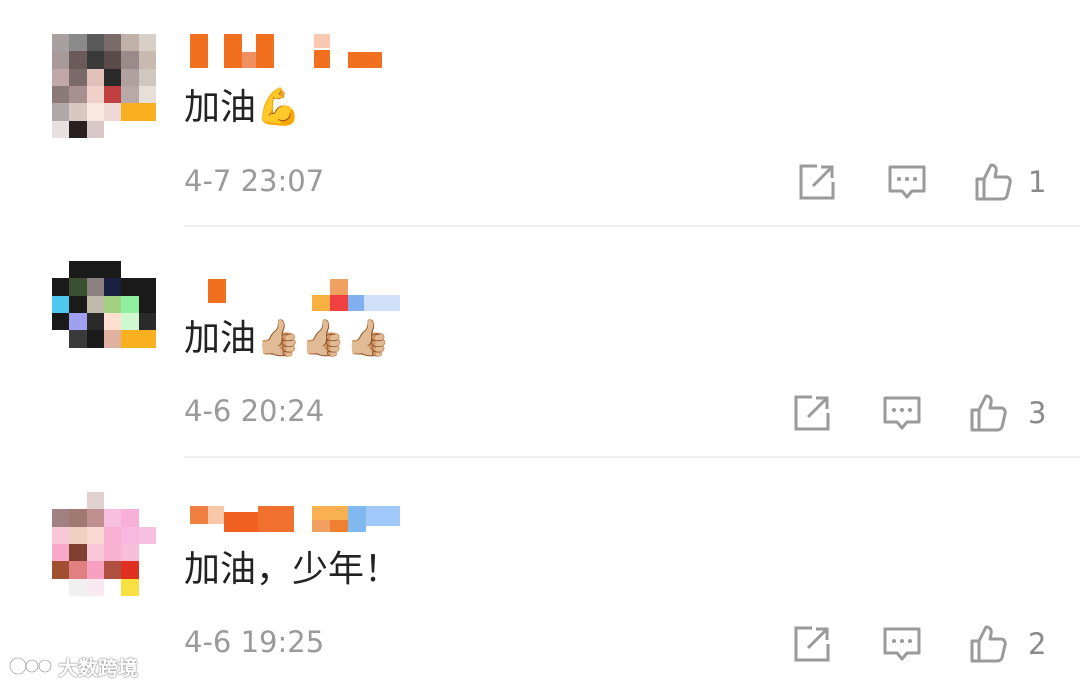 The width and height of the screenshot is (1080, 686). I want to click on comment-actions: 1, so click(922, 182).